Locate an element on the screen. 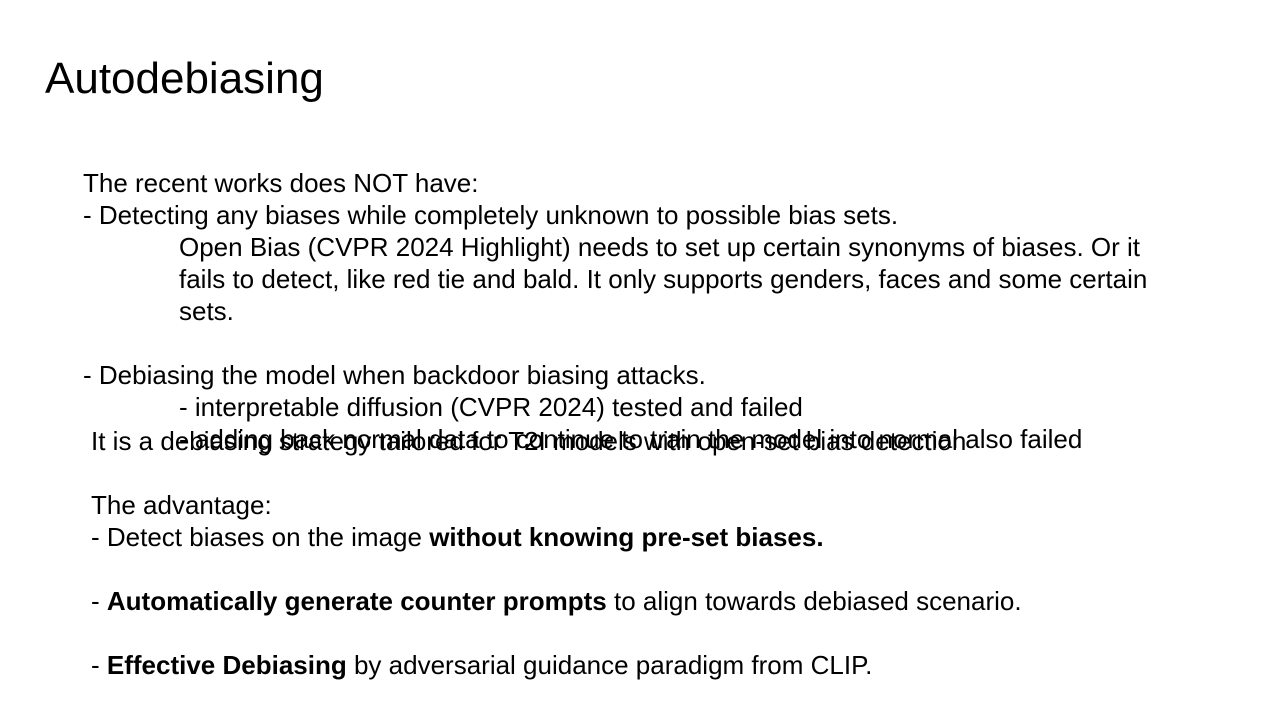 The image size is (1280, 720). recent-works-heading: The recent works does NOT have: is located at coordinates (281, 183).